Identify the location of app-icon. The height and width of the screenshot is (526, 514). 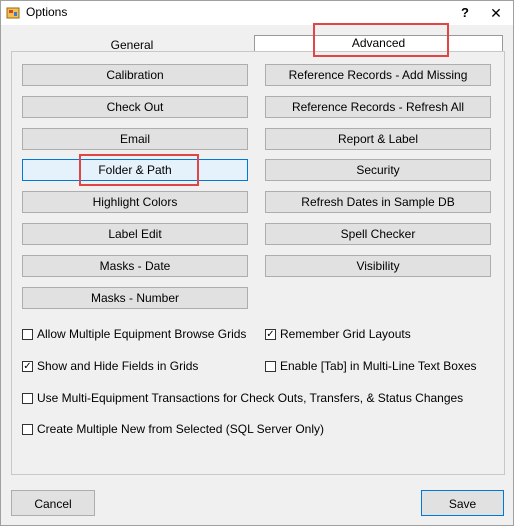
(13, 13).